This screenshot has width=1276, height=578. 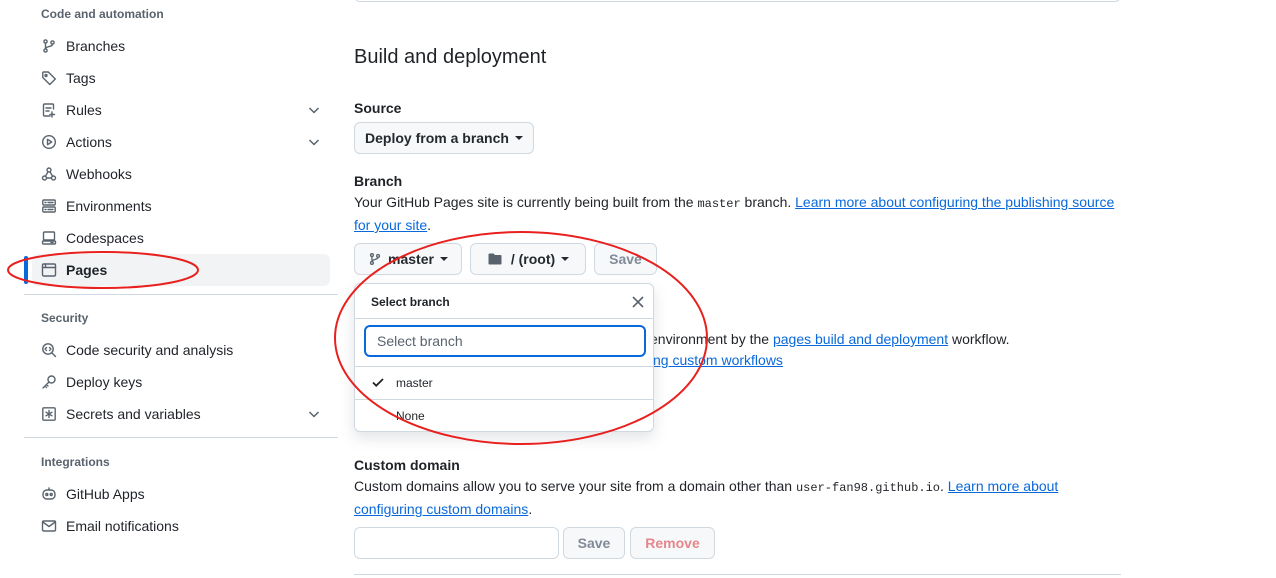 What do you see at coordinates (378, 108) in the screenshot?
I see `source-label: Source` at bounding box center [378, 108].